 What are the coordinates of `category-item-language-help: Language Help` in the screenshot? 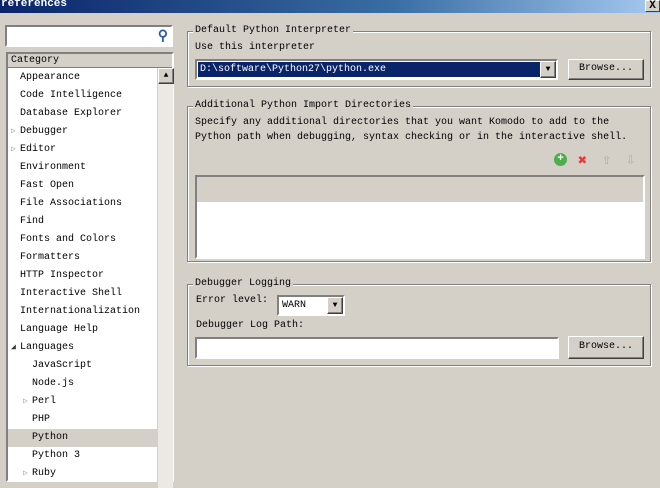 It's located at (82, 330).